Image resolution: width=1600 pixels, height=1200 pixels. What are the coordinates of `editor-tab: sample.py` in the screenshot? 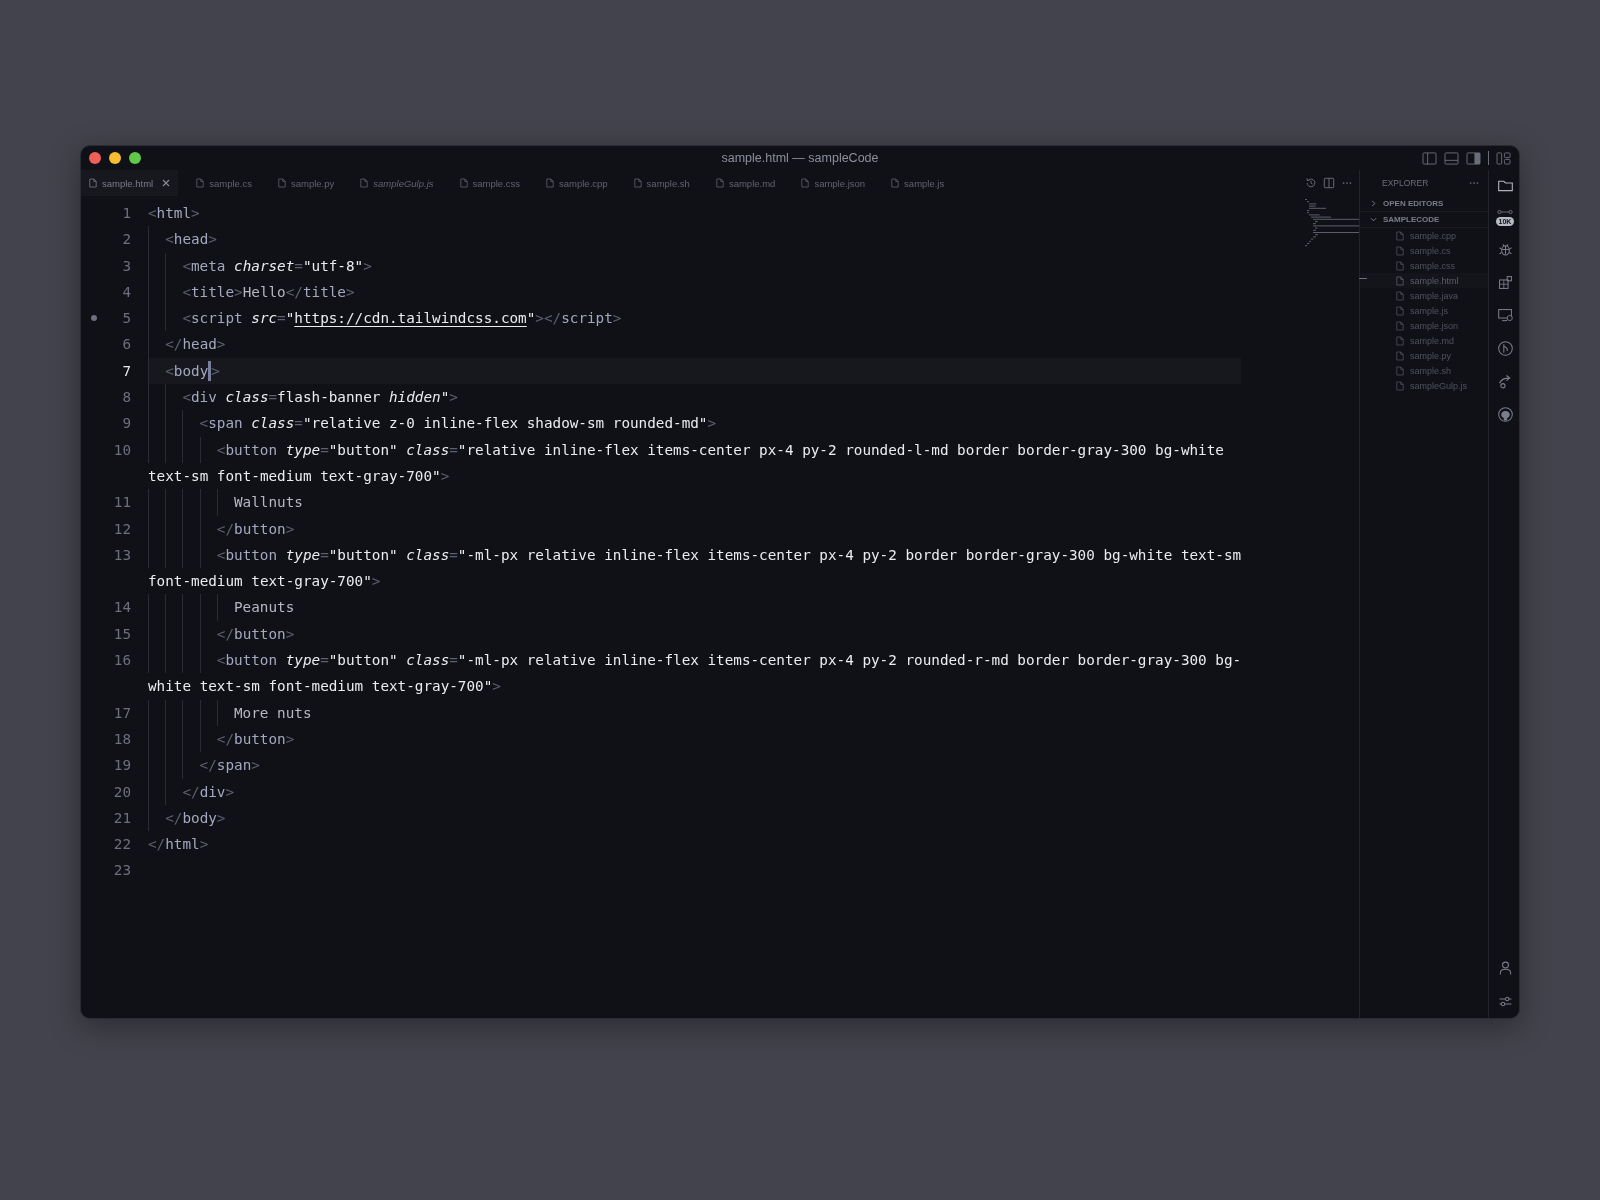 It's located at (311, 183).